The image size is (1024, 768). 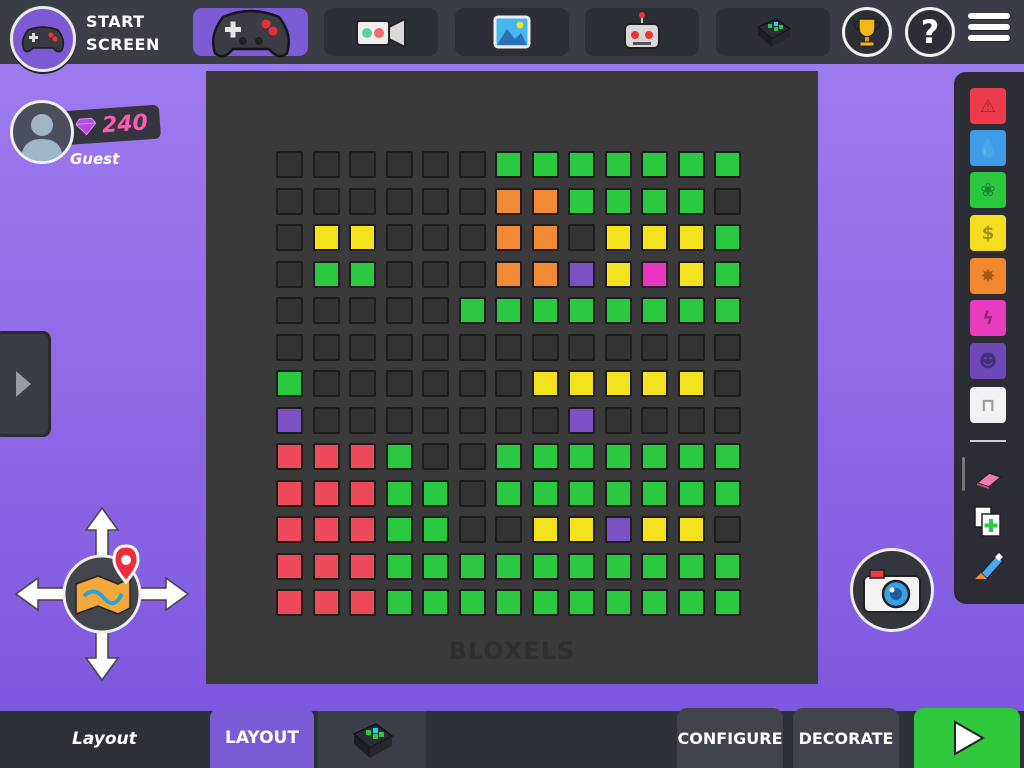 What do you see at coordinates (988, 361) in the screenshot?
I see `palette-npc-block: ☻` at bounding box center [988, 361].